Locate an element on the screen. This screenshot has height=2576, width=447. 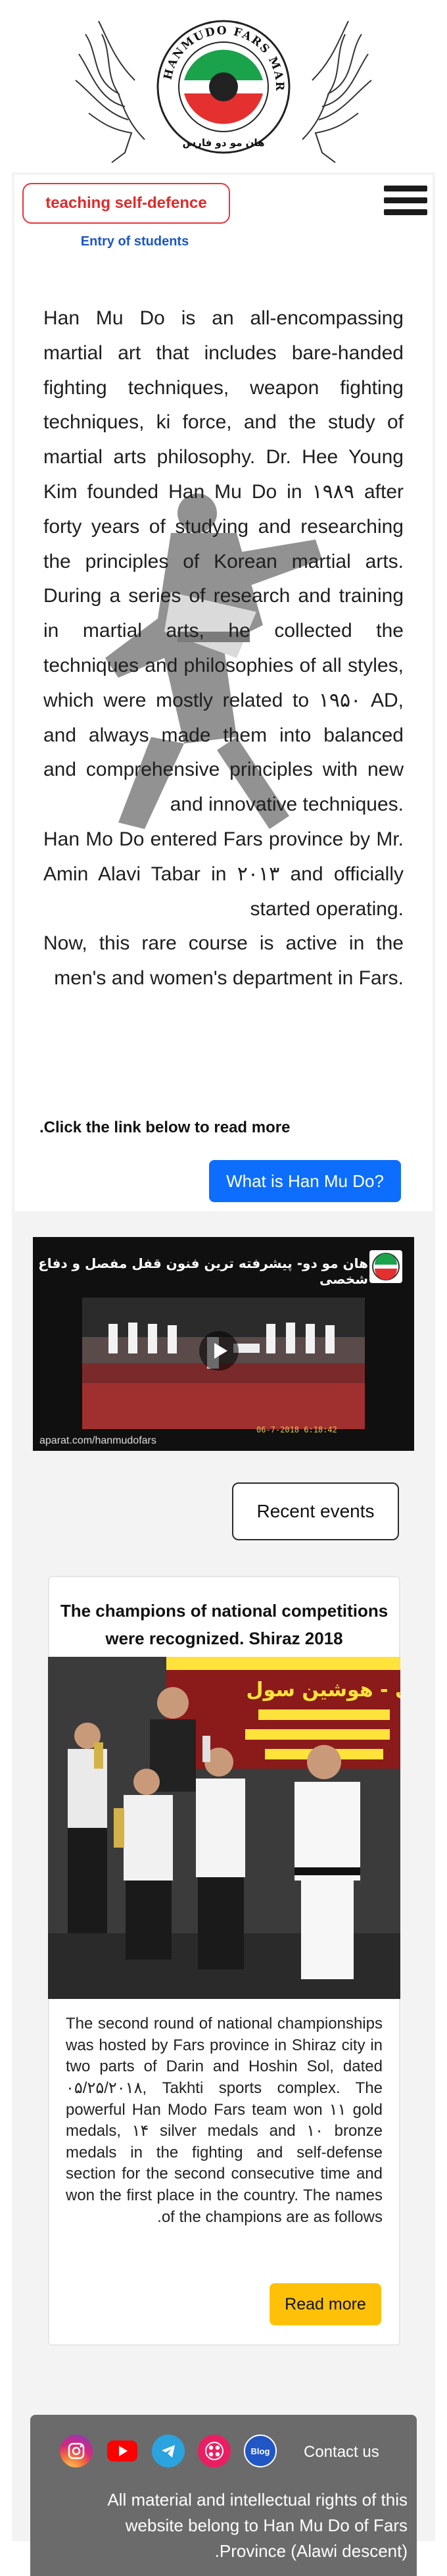
what-is-han-mu-do-button: What is Han Mu Do? is located at coordinates (305, 1181).